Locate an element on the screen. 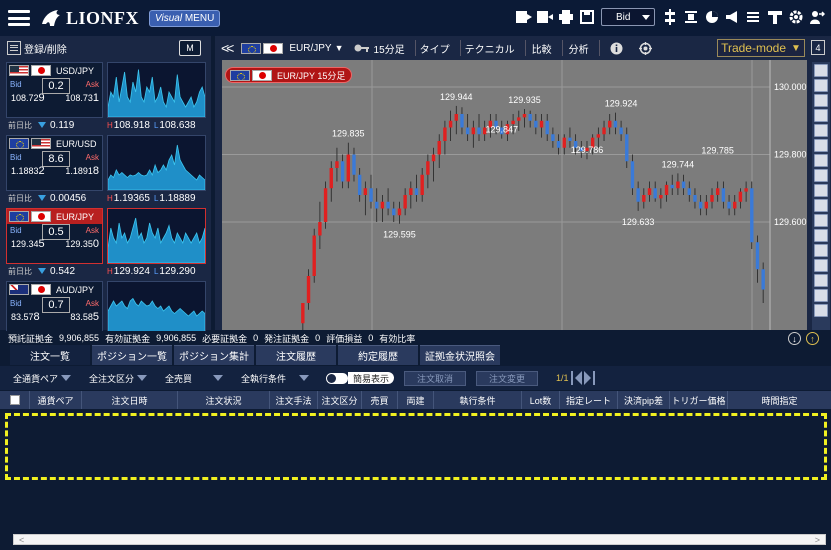 The image size is (831, 550). rate-box: EUR/USD Bid Ask 8.6 1.18832 1.18918 is located at coordinates (54, 163).